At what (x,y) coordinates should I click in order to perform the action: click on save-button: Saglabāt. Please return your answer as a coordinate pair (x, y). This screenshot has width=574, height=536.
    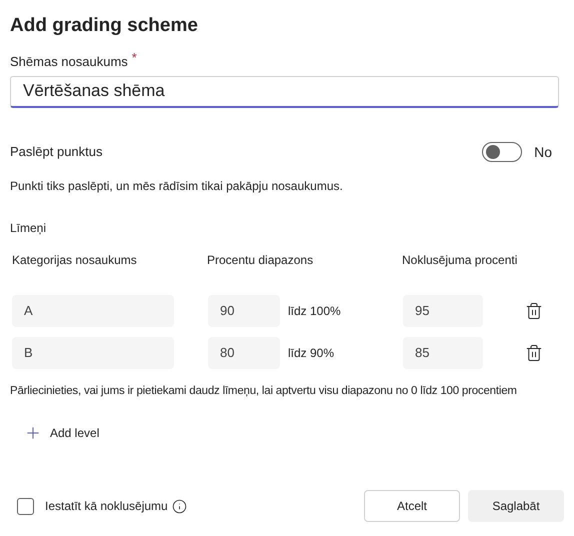
    Looking at the image, I should click on (516, 506).